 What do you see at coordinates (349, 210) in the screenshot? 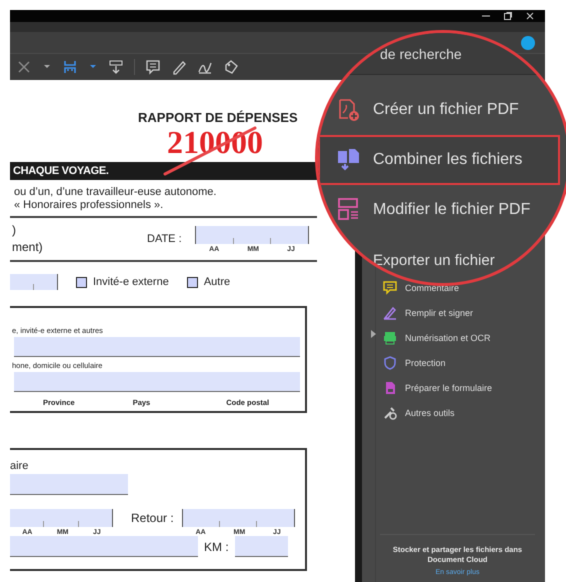
I see `edit-icon` at bounding box center [349, 210].